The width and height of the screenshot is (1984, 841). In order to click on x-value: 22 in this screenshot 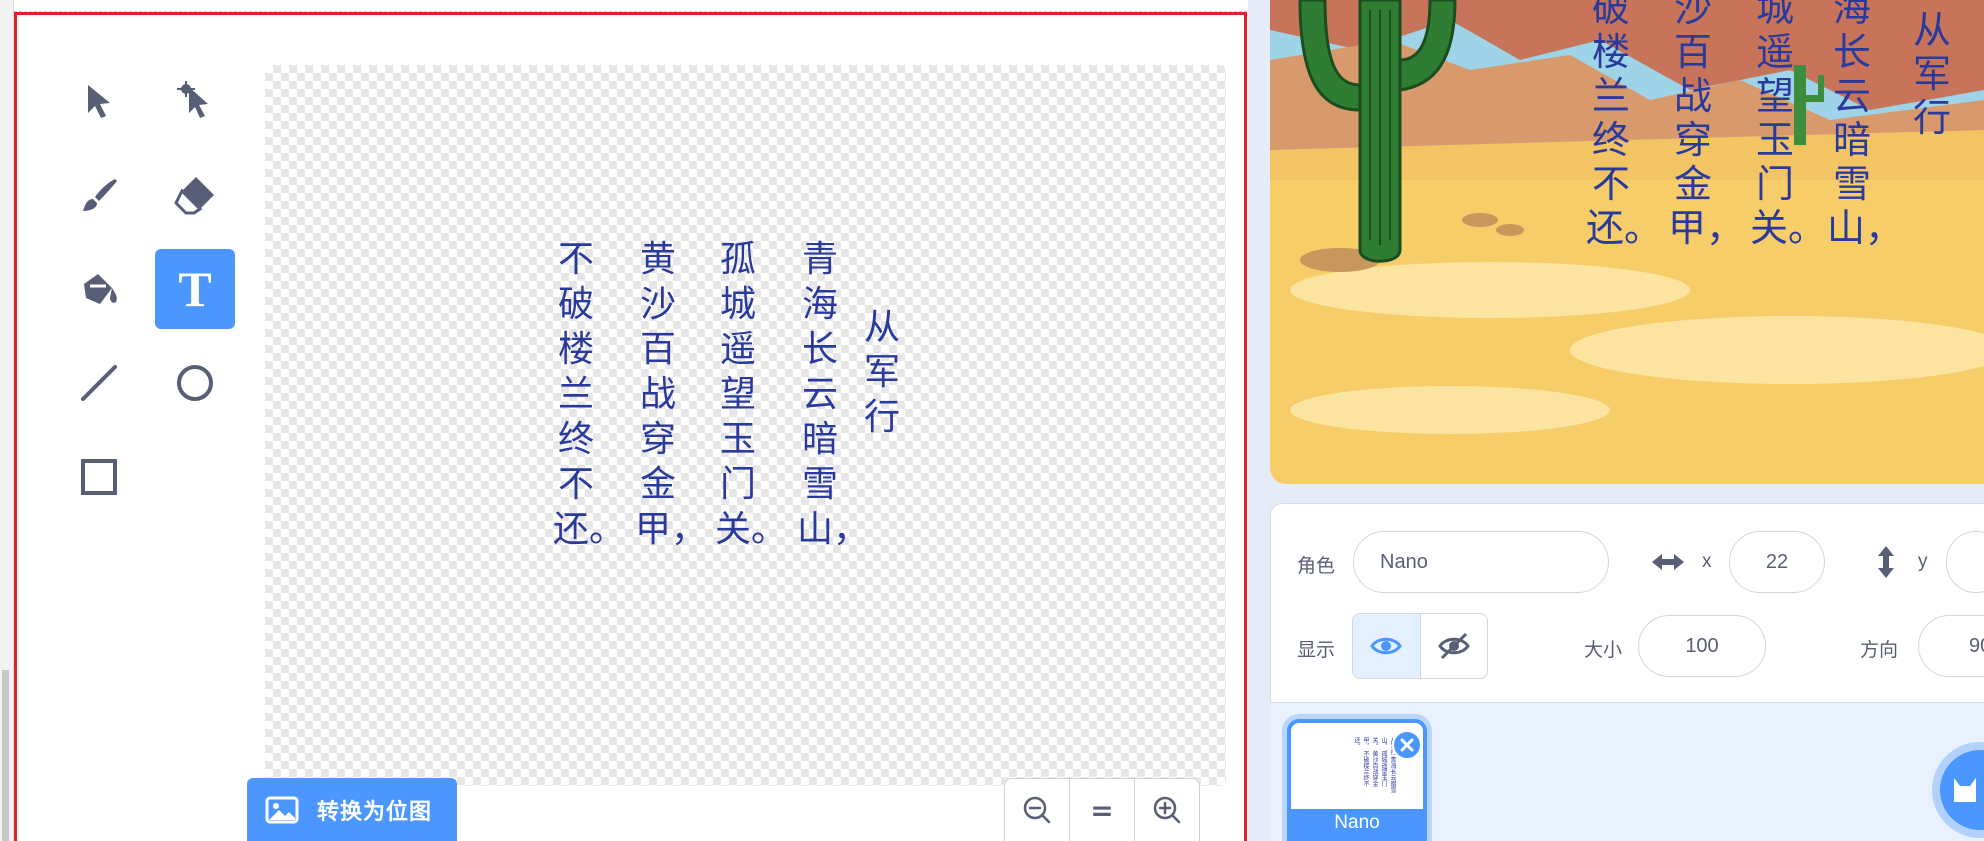, I will do `click(1777, 561)`.